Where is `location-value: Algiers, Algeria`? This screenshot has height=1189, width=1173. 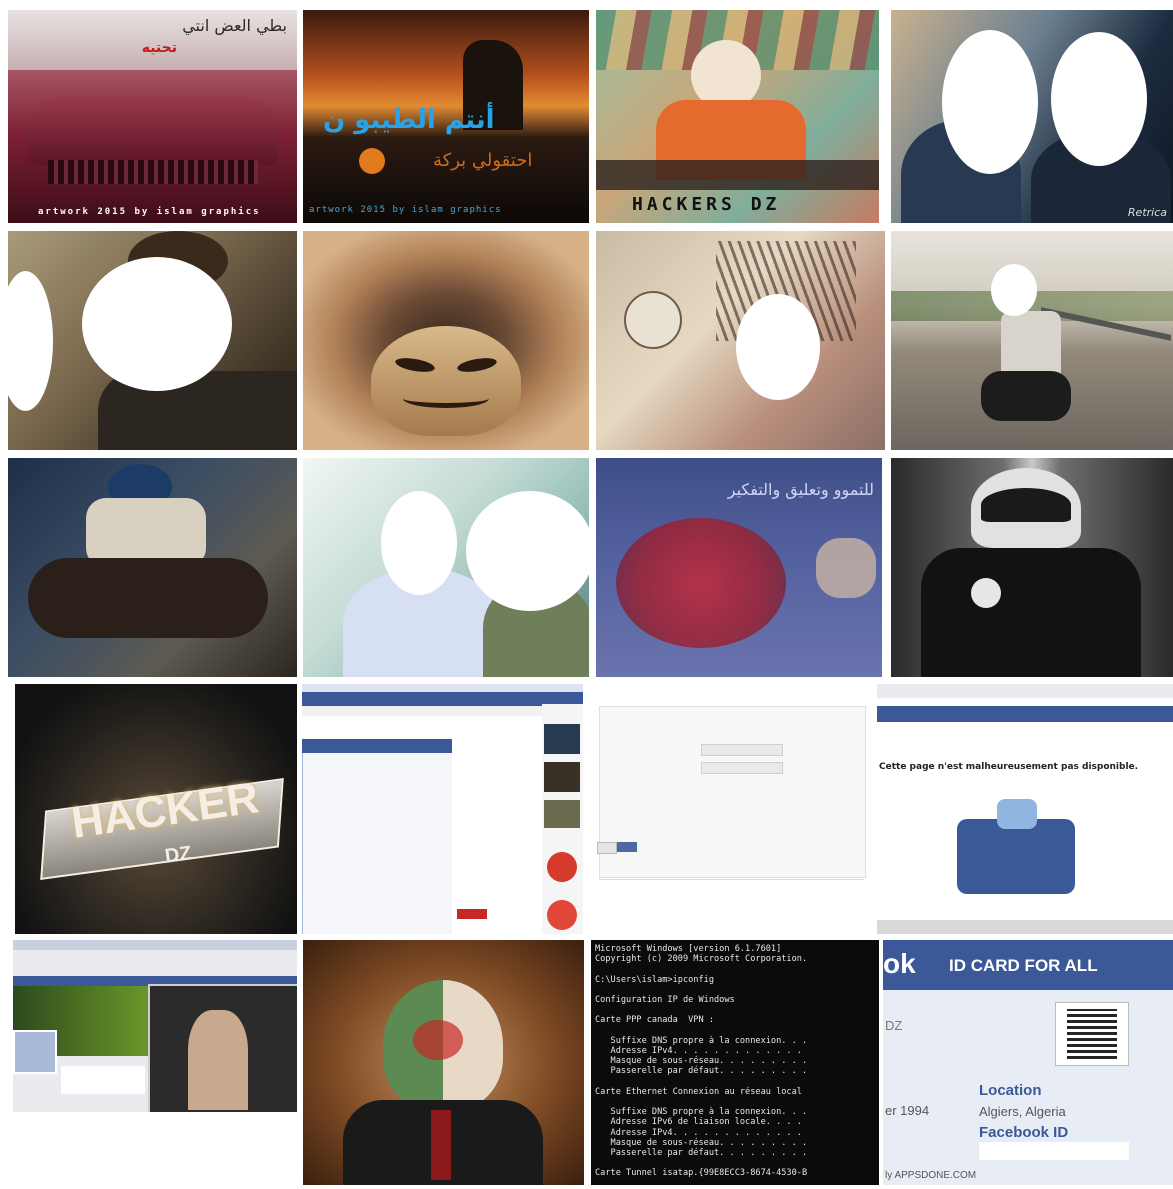
location-value: Algiers, Algeria is located at coordinates (1022, 1111).